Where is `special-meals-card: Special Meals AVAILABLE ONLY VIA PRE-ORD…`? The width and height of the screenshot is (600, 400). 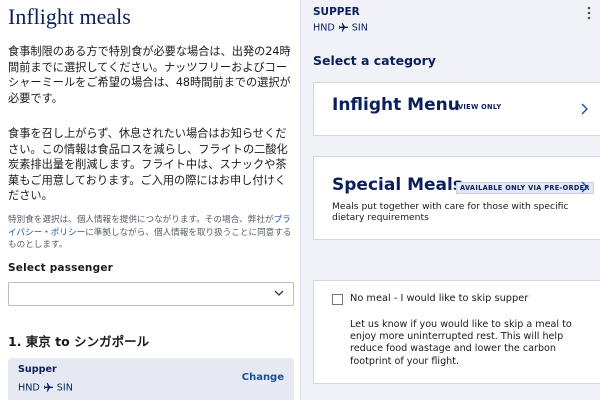 special-meals-card: Special Meals AVAILABLE ONLY VIA PRE-ORD… is located at coordinates (456, 198).